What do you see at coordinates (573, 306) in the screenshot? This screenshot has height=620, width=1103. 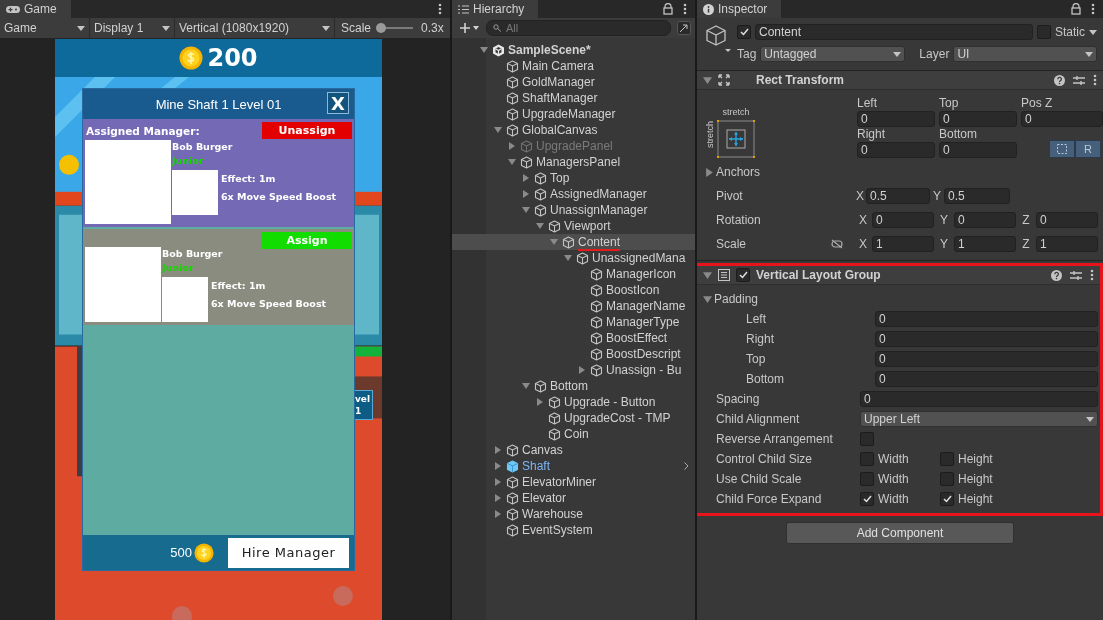 I see `hierarchy-item: ManagerName` at bounding box center [573, 306].